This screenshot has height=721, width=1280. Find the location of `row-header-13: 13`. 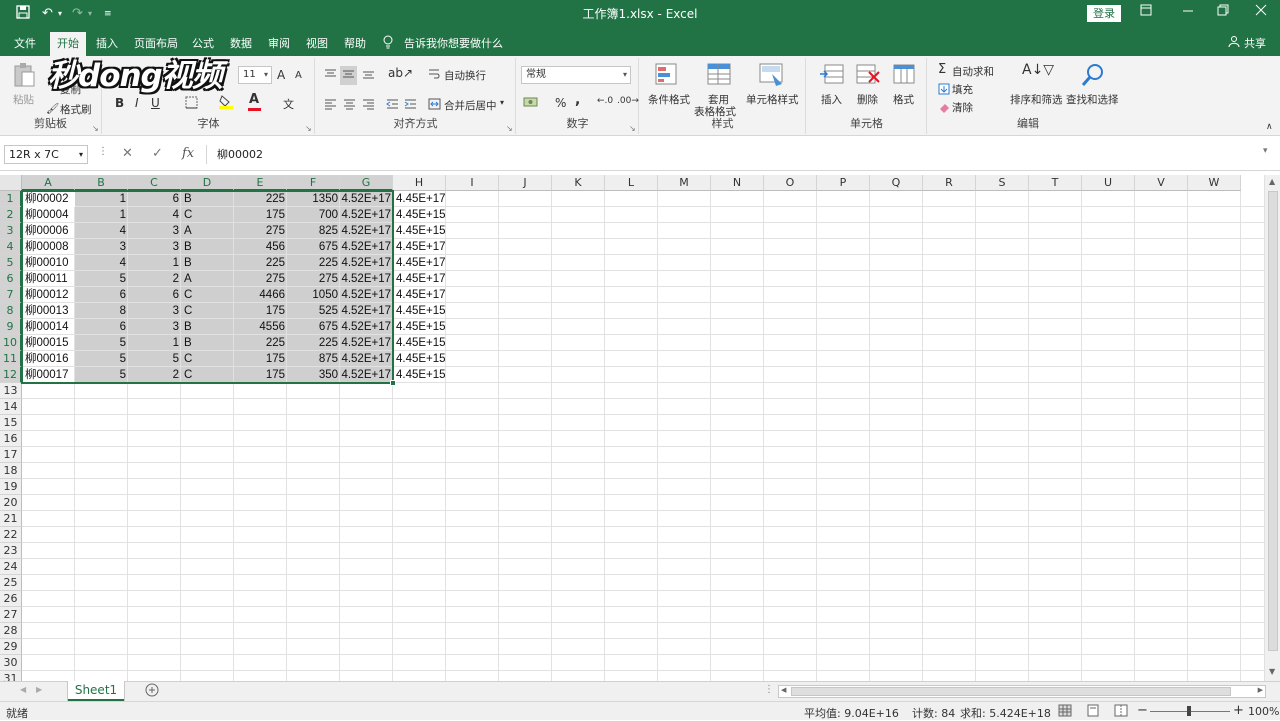

row-header-13: 13 is located at coordinates (11, 391).